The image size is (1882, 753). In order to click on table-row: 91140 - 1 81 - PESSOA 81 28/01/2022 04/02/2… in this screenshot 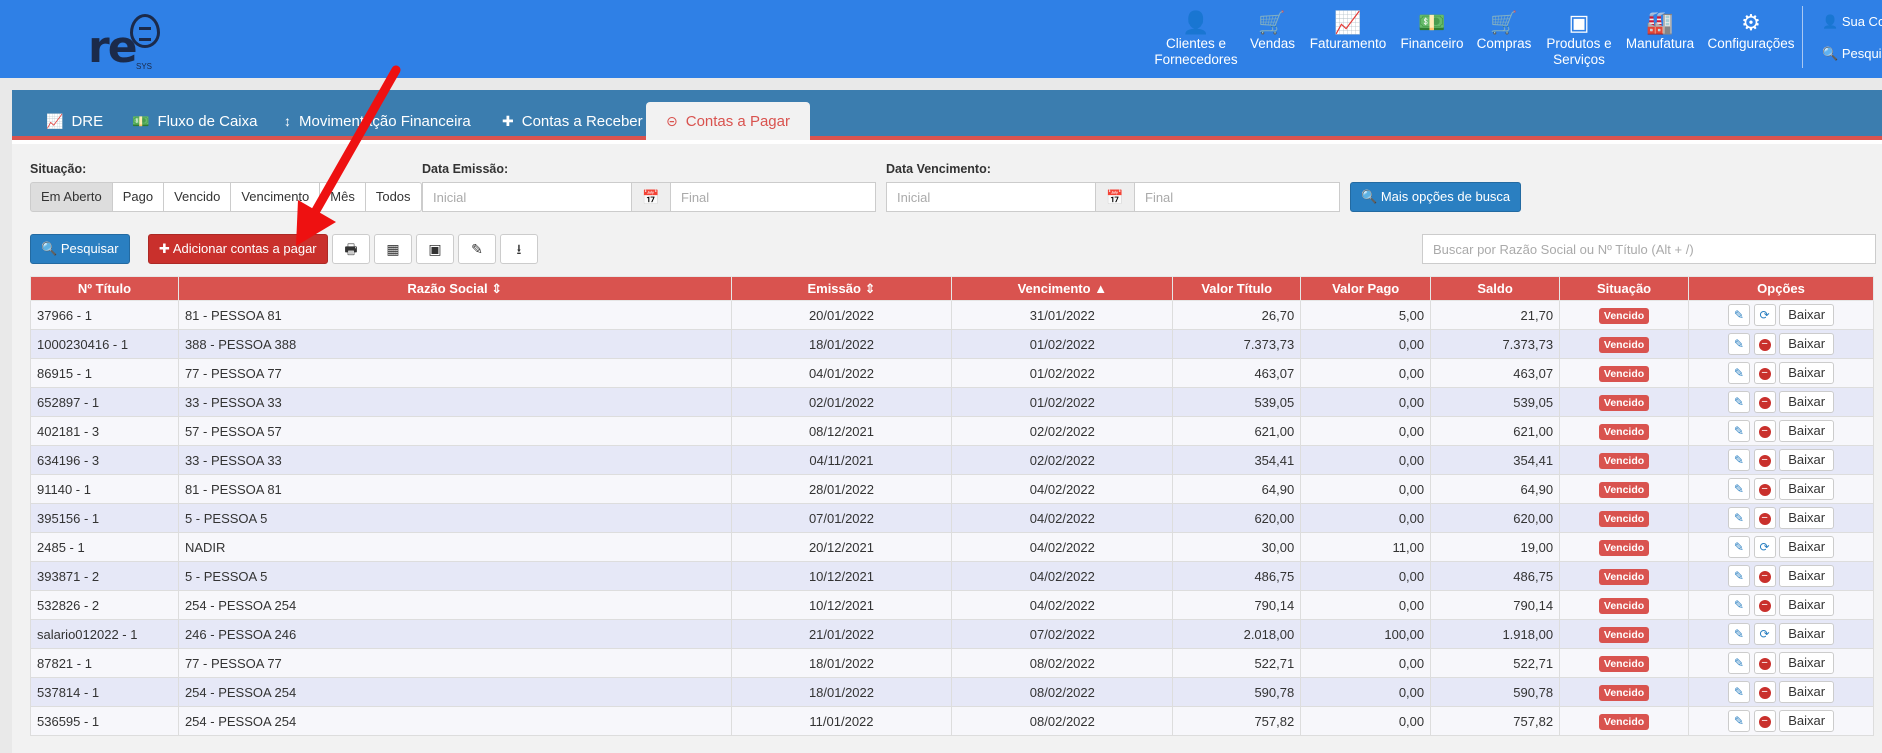, I will do `click(952, 489)`.